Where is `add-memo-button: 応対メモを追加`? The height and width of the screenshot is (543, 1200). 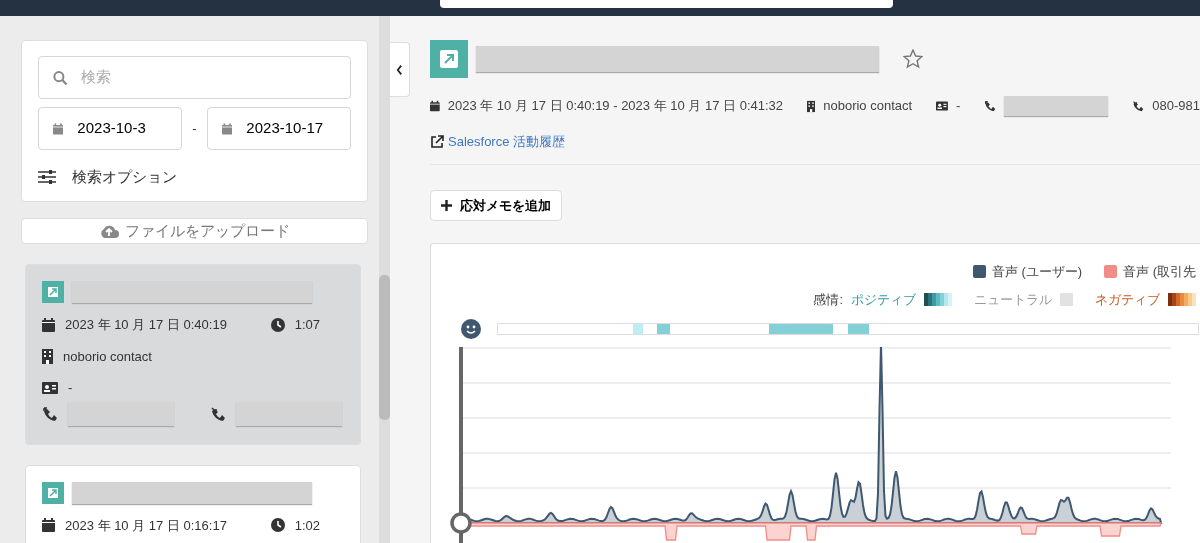 add-memo-button: 応対メモを追加 is located at coordinates (496, 205).